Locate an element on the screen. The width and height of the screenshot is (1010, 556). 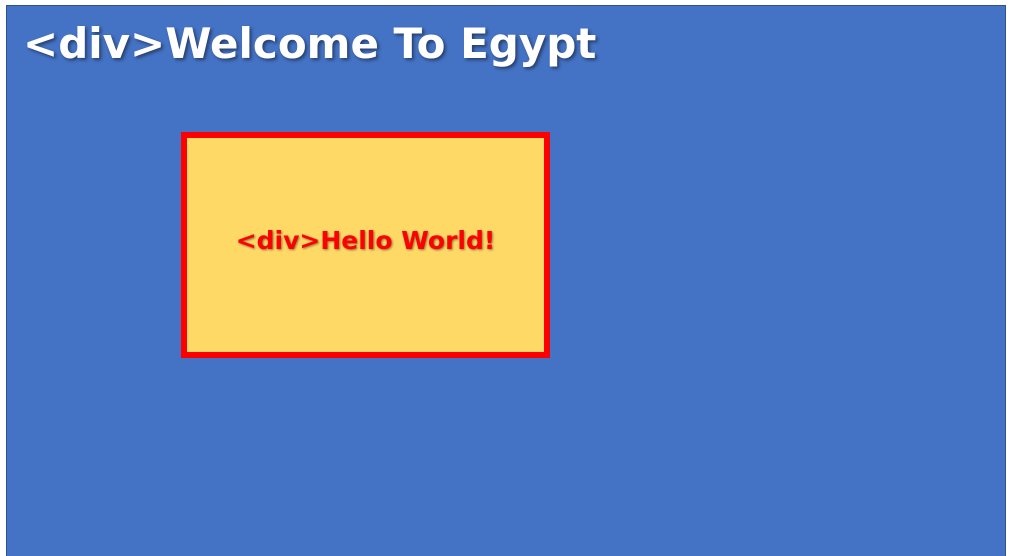
inner-div-box: <div>Hello World! is located at coordinates (365, 245).